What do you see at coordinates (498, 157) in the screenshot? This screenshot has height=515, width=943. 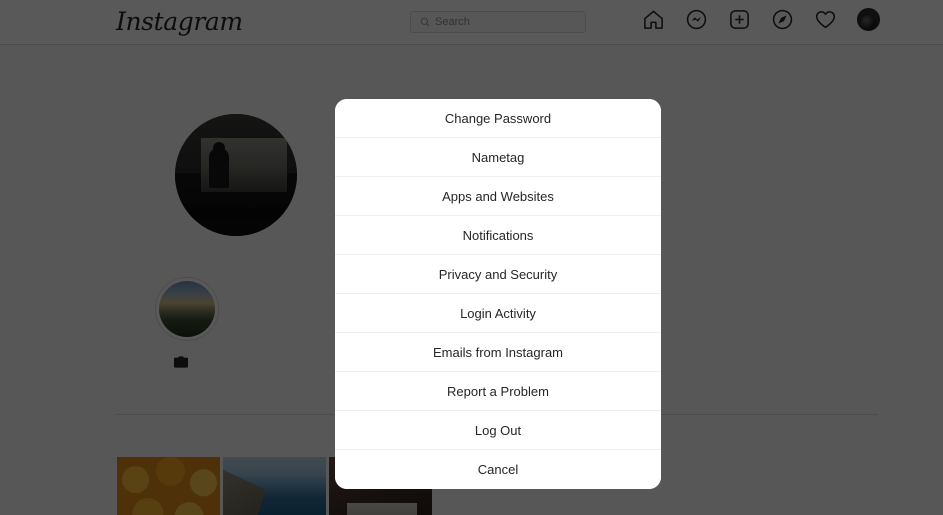 I see `settings-option-nametag: Nametag` at bounding box center [498, 157].